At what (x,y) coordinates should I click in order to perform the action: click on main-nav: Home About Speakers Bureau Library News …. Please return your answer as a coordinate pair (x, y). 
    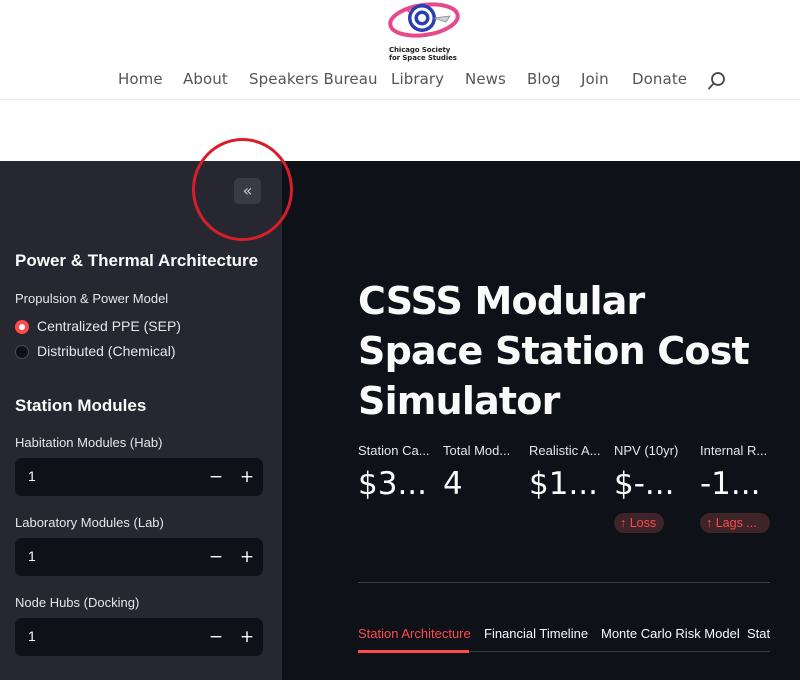
    Looking at the image, I should click on (400, 81).